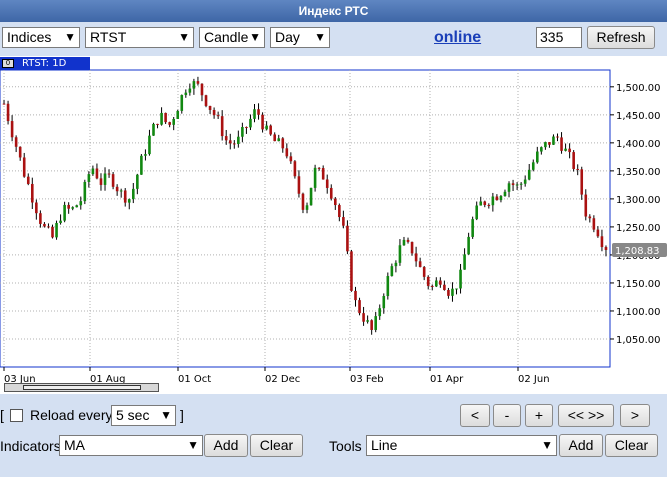 The width and height of the screenshot is (667, 477). I want to click on indicators-select: MA ▼, so click(131, 445).